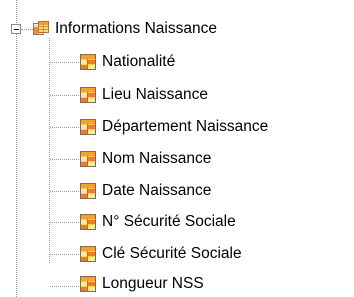 The width and height of the screenshot is (354, 297). I want to click on tree-node-longueur-nss: Longueur NSS, so click(142, 284).